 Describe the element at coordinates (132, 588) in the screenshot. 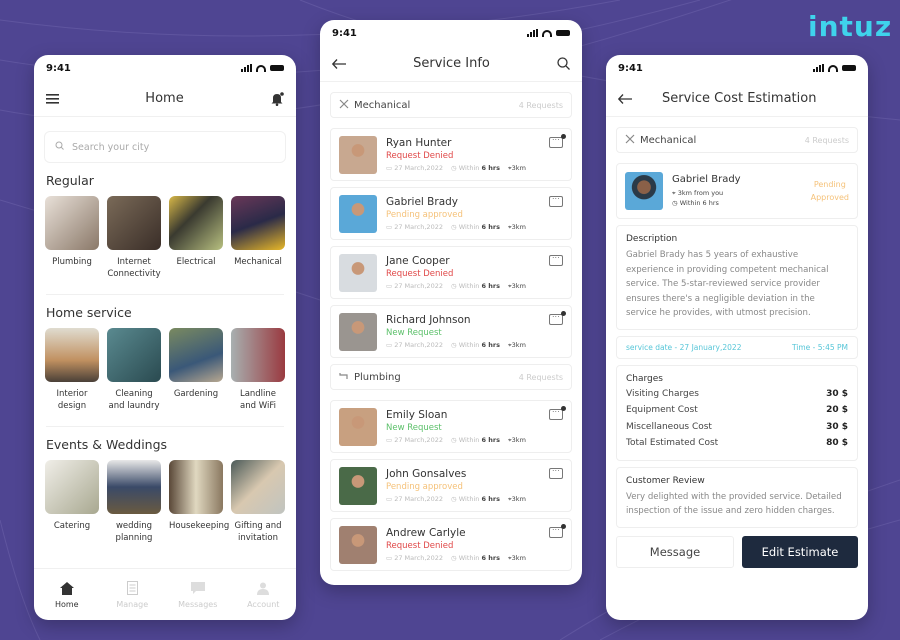

I see `clipboard-icon` at that location.